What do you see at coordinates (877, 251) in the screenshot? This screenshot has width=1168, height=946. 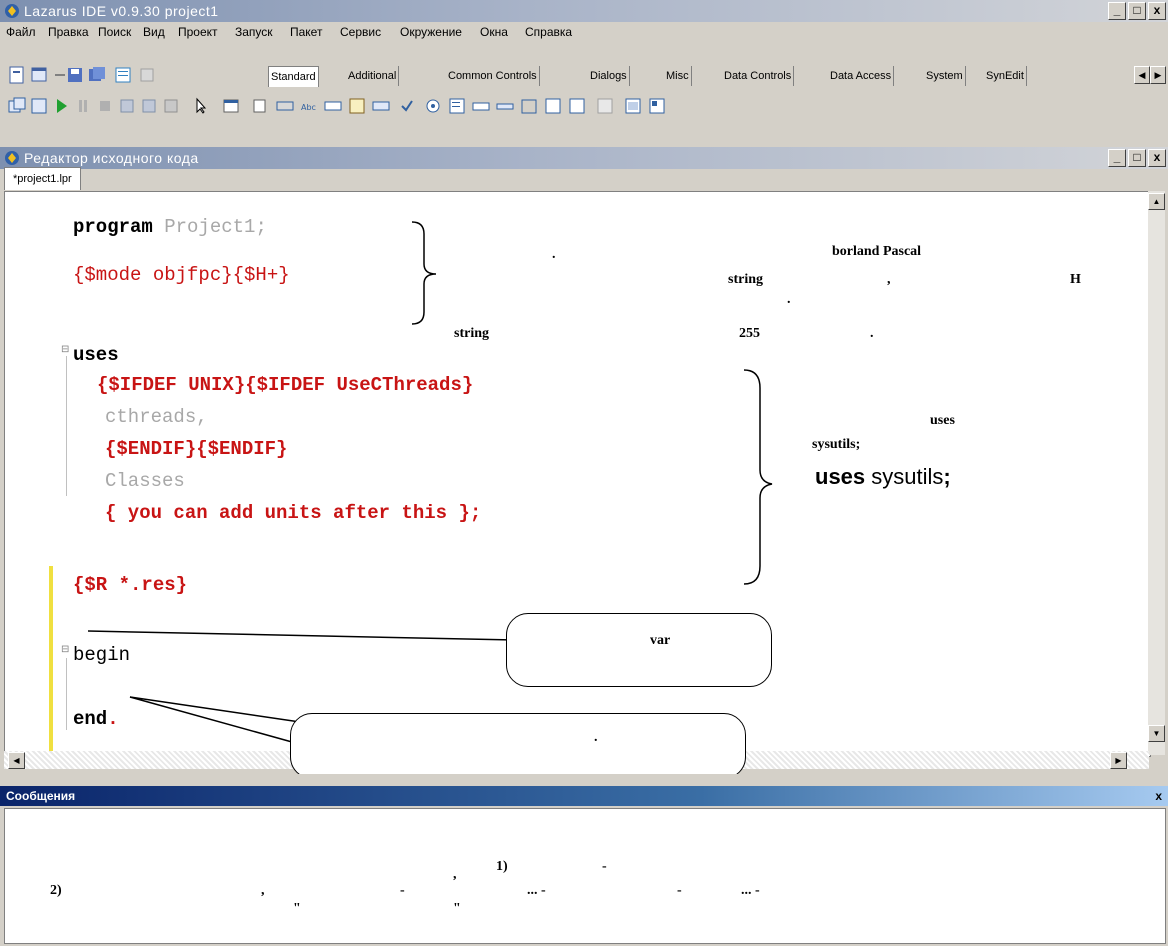 I see `annotation-borland: borland Pascal` at bounding box center [877, 251].